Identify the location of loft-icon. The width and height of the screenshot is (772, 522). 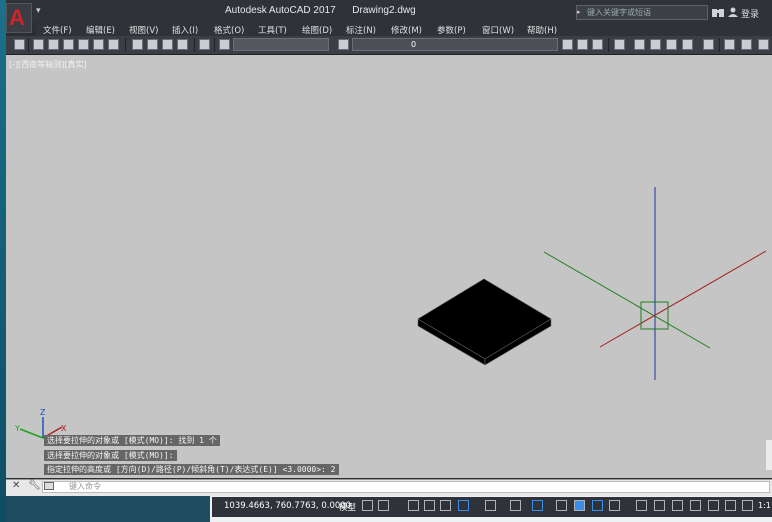
(182, 44).